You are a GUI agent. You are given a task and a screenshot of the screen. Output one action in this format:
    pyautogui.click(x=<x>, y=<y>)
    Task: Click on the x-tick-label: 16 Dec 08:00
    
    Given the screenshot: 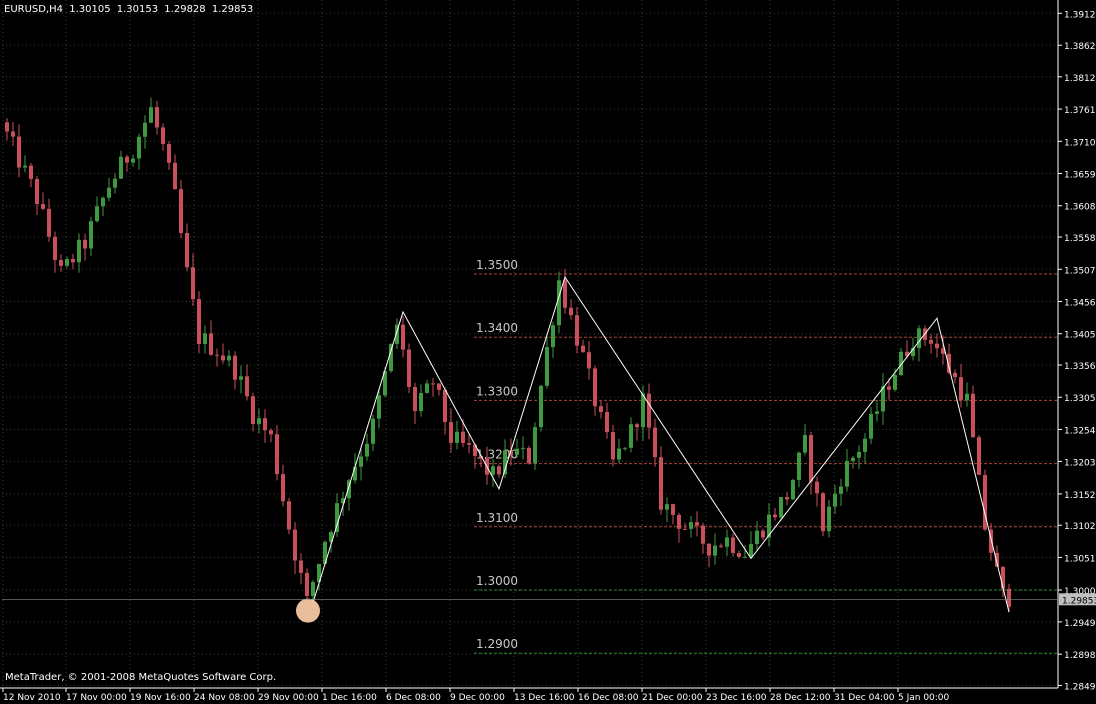 What is the action you would take?
    pyautogui.click(x=608, y=698)
    